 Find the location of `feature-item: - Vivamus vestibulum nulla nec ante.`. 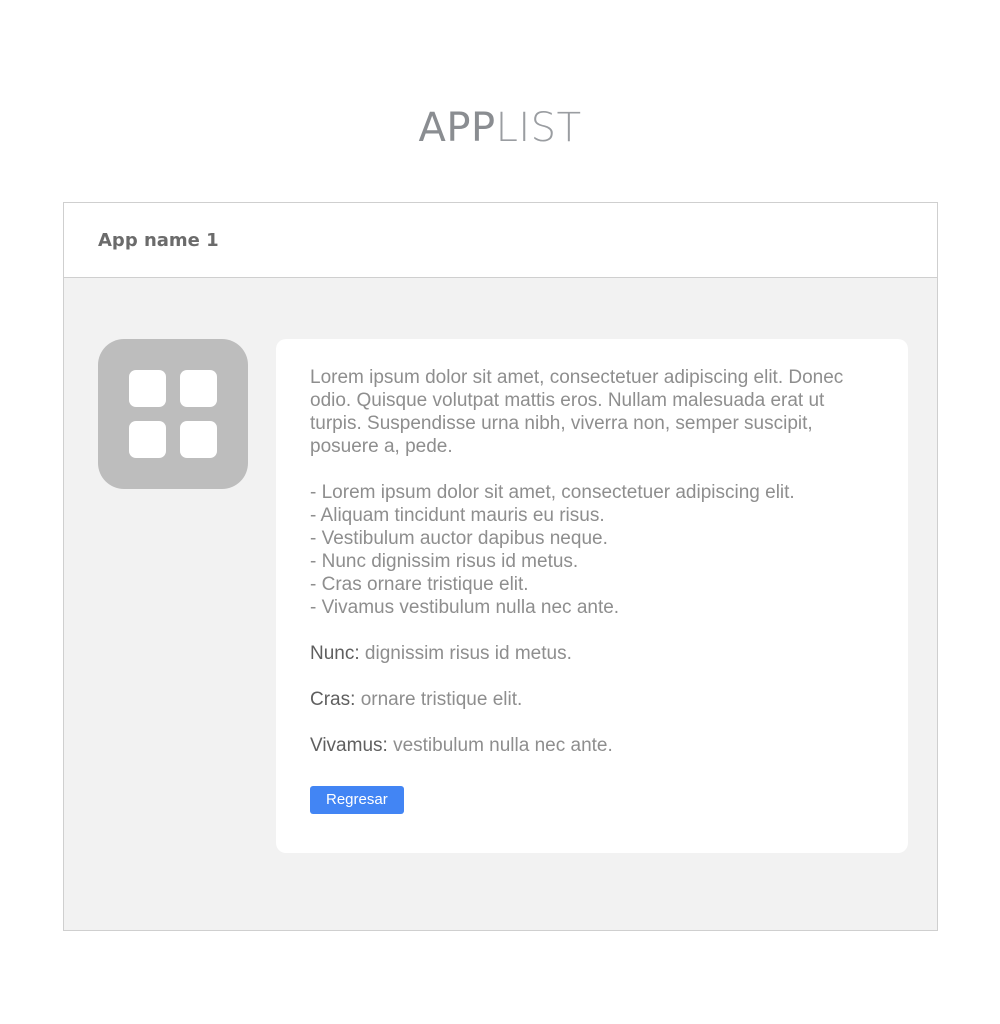

feature-item: - Vivamus vestibulum nulla nec ante. is located at coordinates (465, 607).